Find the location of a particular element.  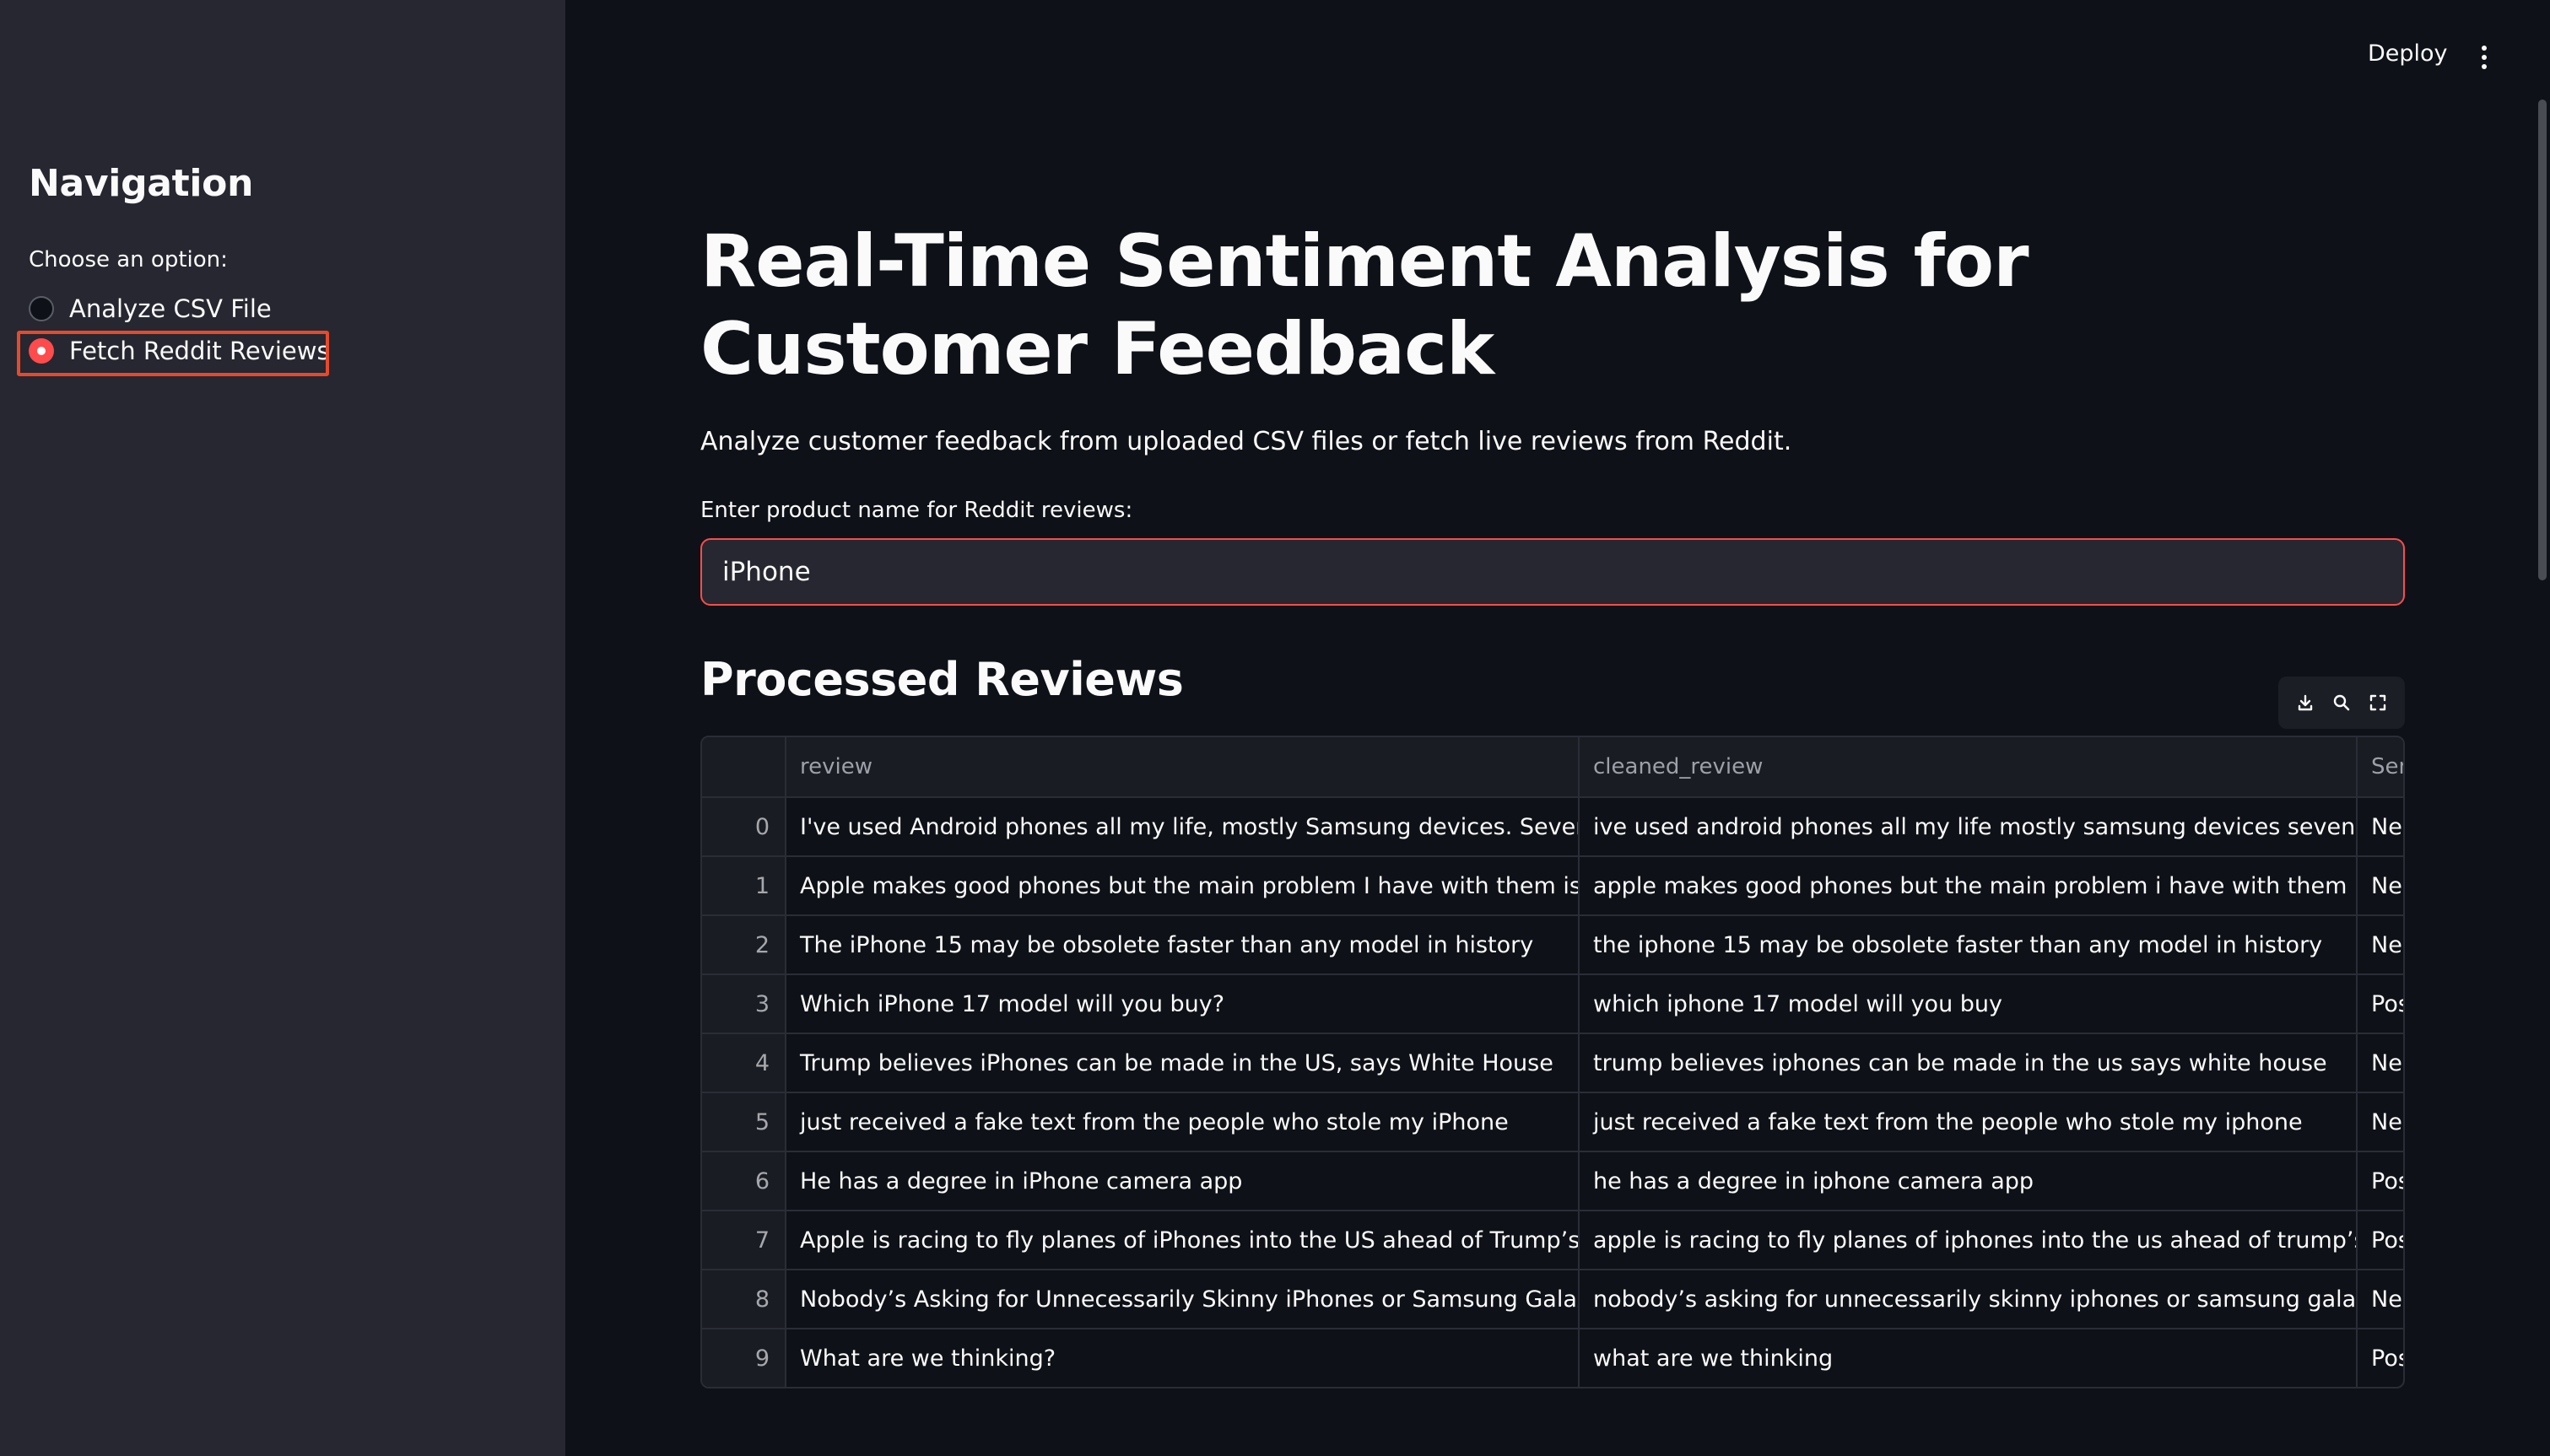

kebab-menu-icon is located at coordinates (2484, 57).